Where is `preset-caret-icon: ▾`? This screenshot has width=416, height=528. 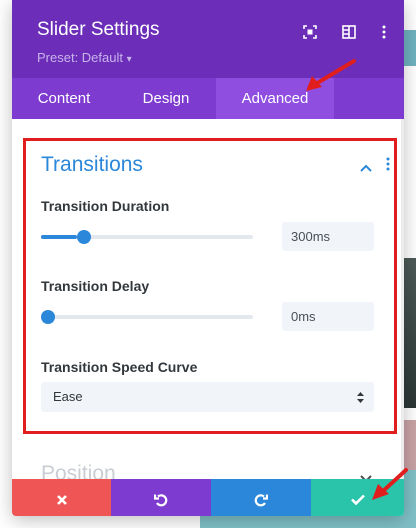 preset-caret-icon: ▾ is located at coordinates (129, 59).